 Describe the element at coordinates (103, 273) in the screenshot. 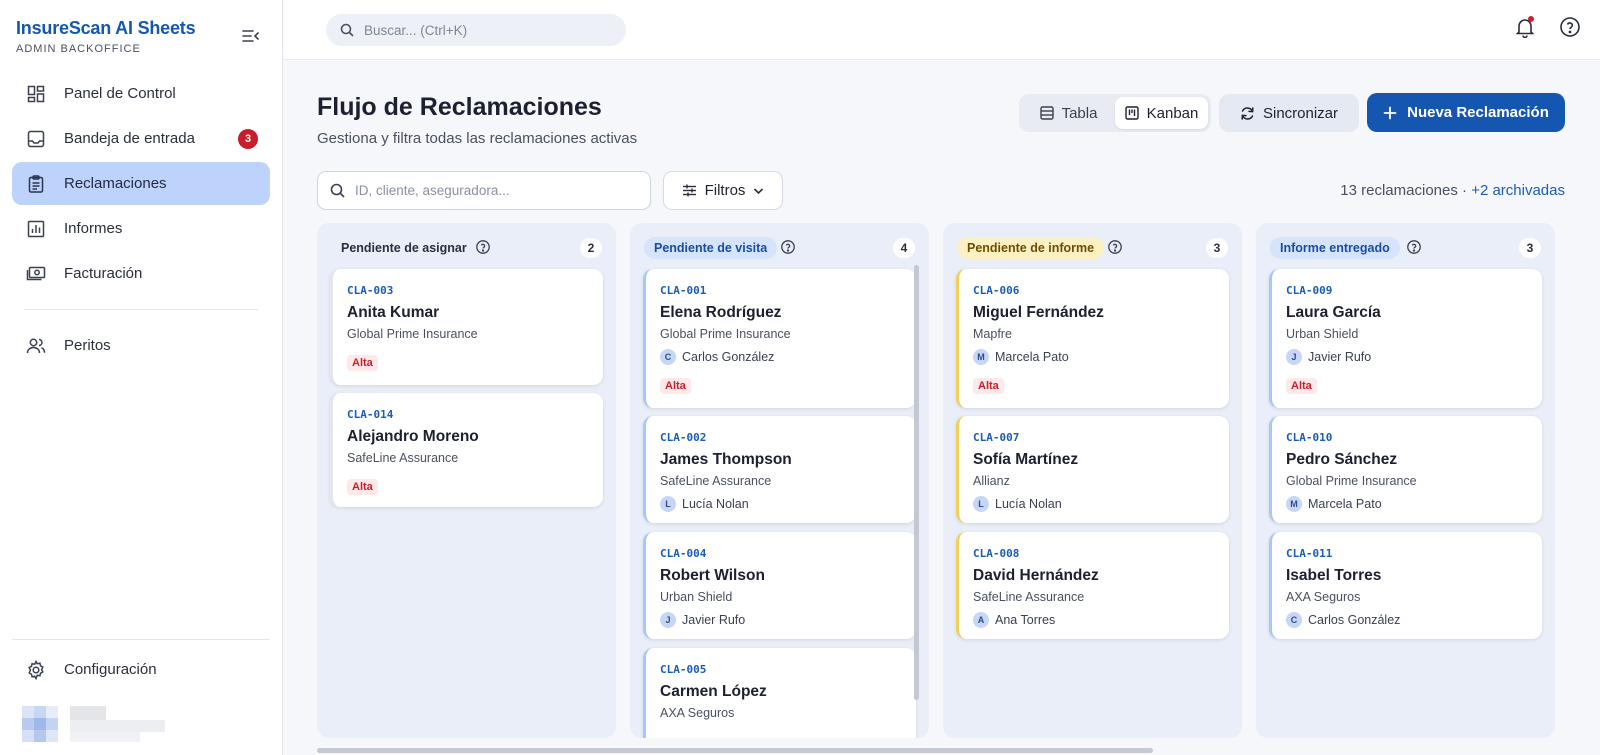

I see `sidebar-item-label: Facturación` at that location.